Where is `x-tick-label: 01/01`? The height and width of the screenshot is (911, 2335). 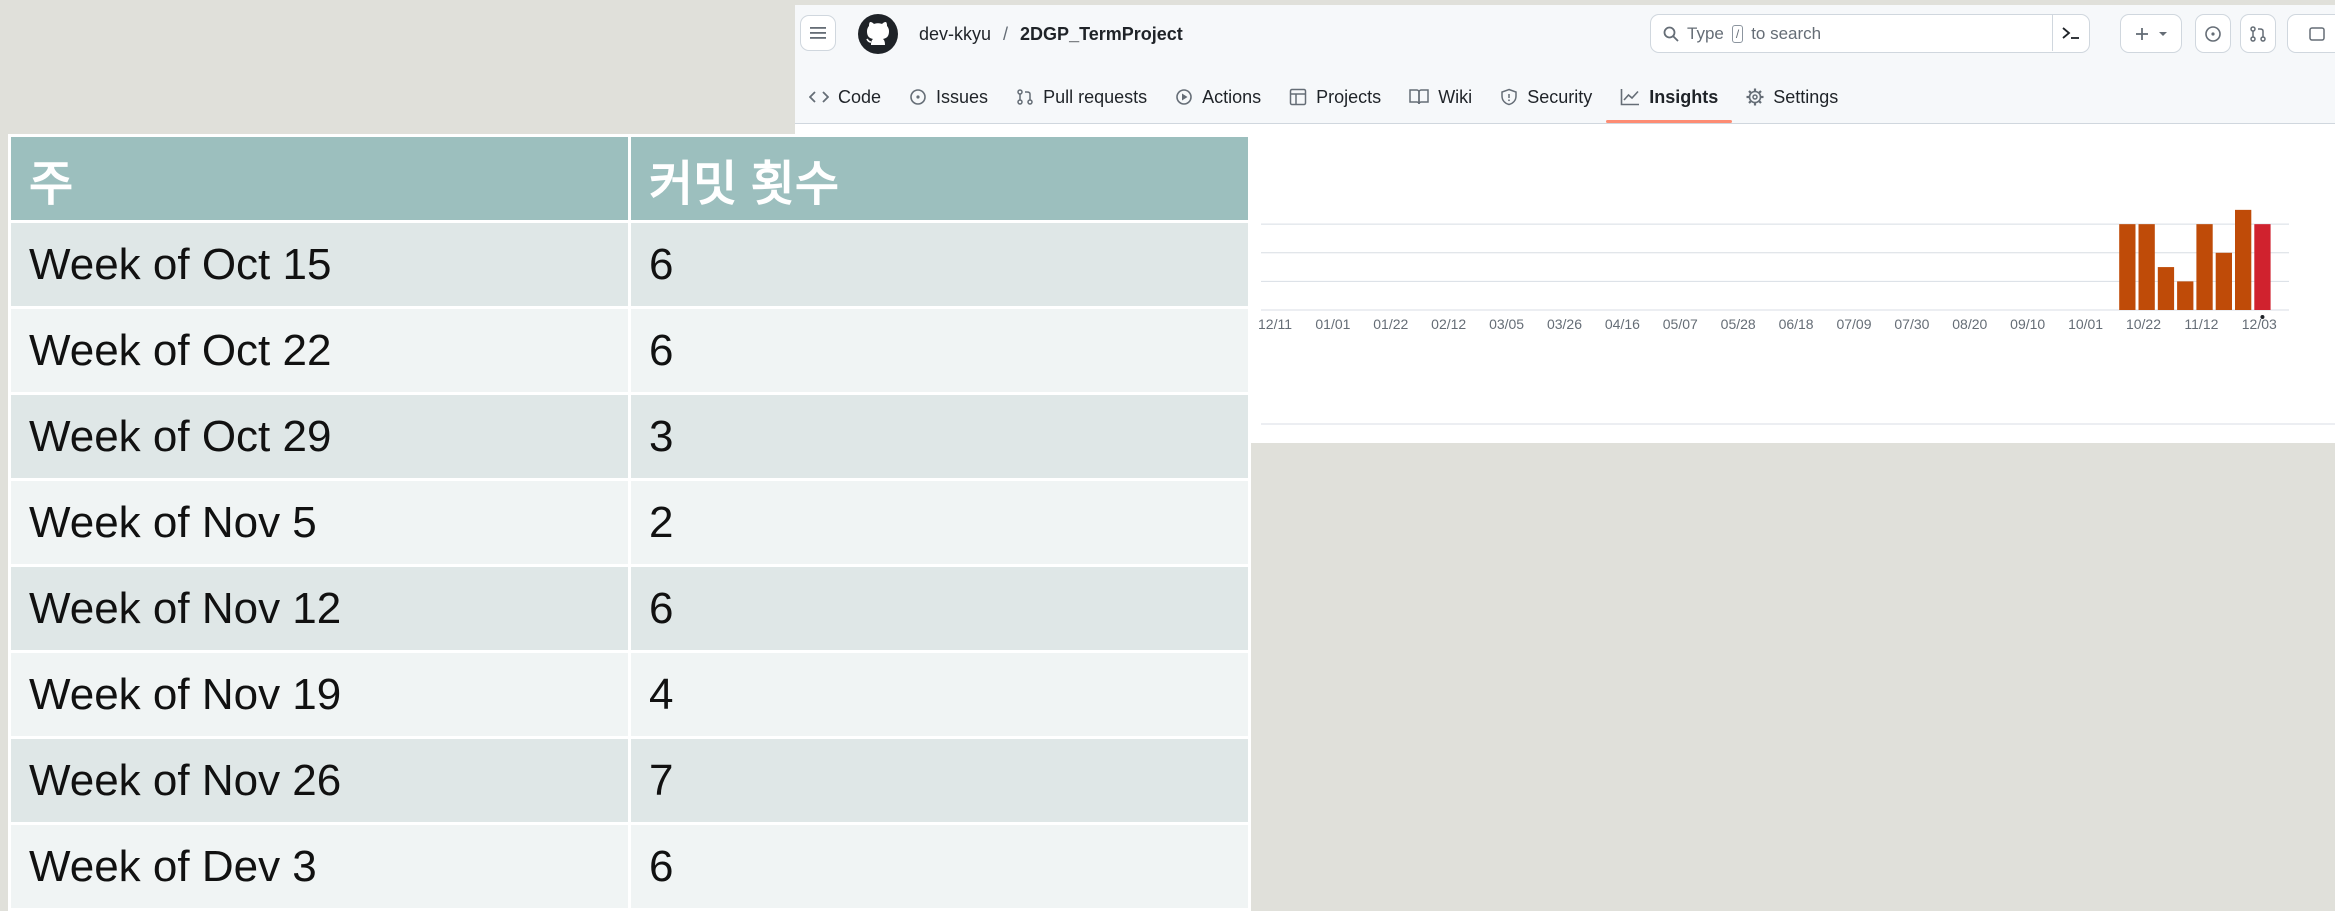 x-tick-label: 01/01 is located at coordinates (1332, 324).